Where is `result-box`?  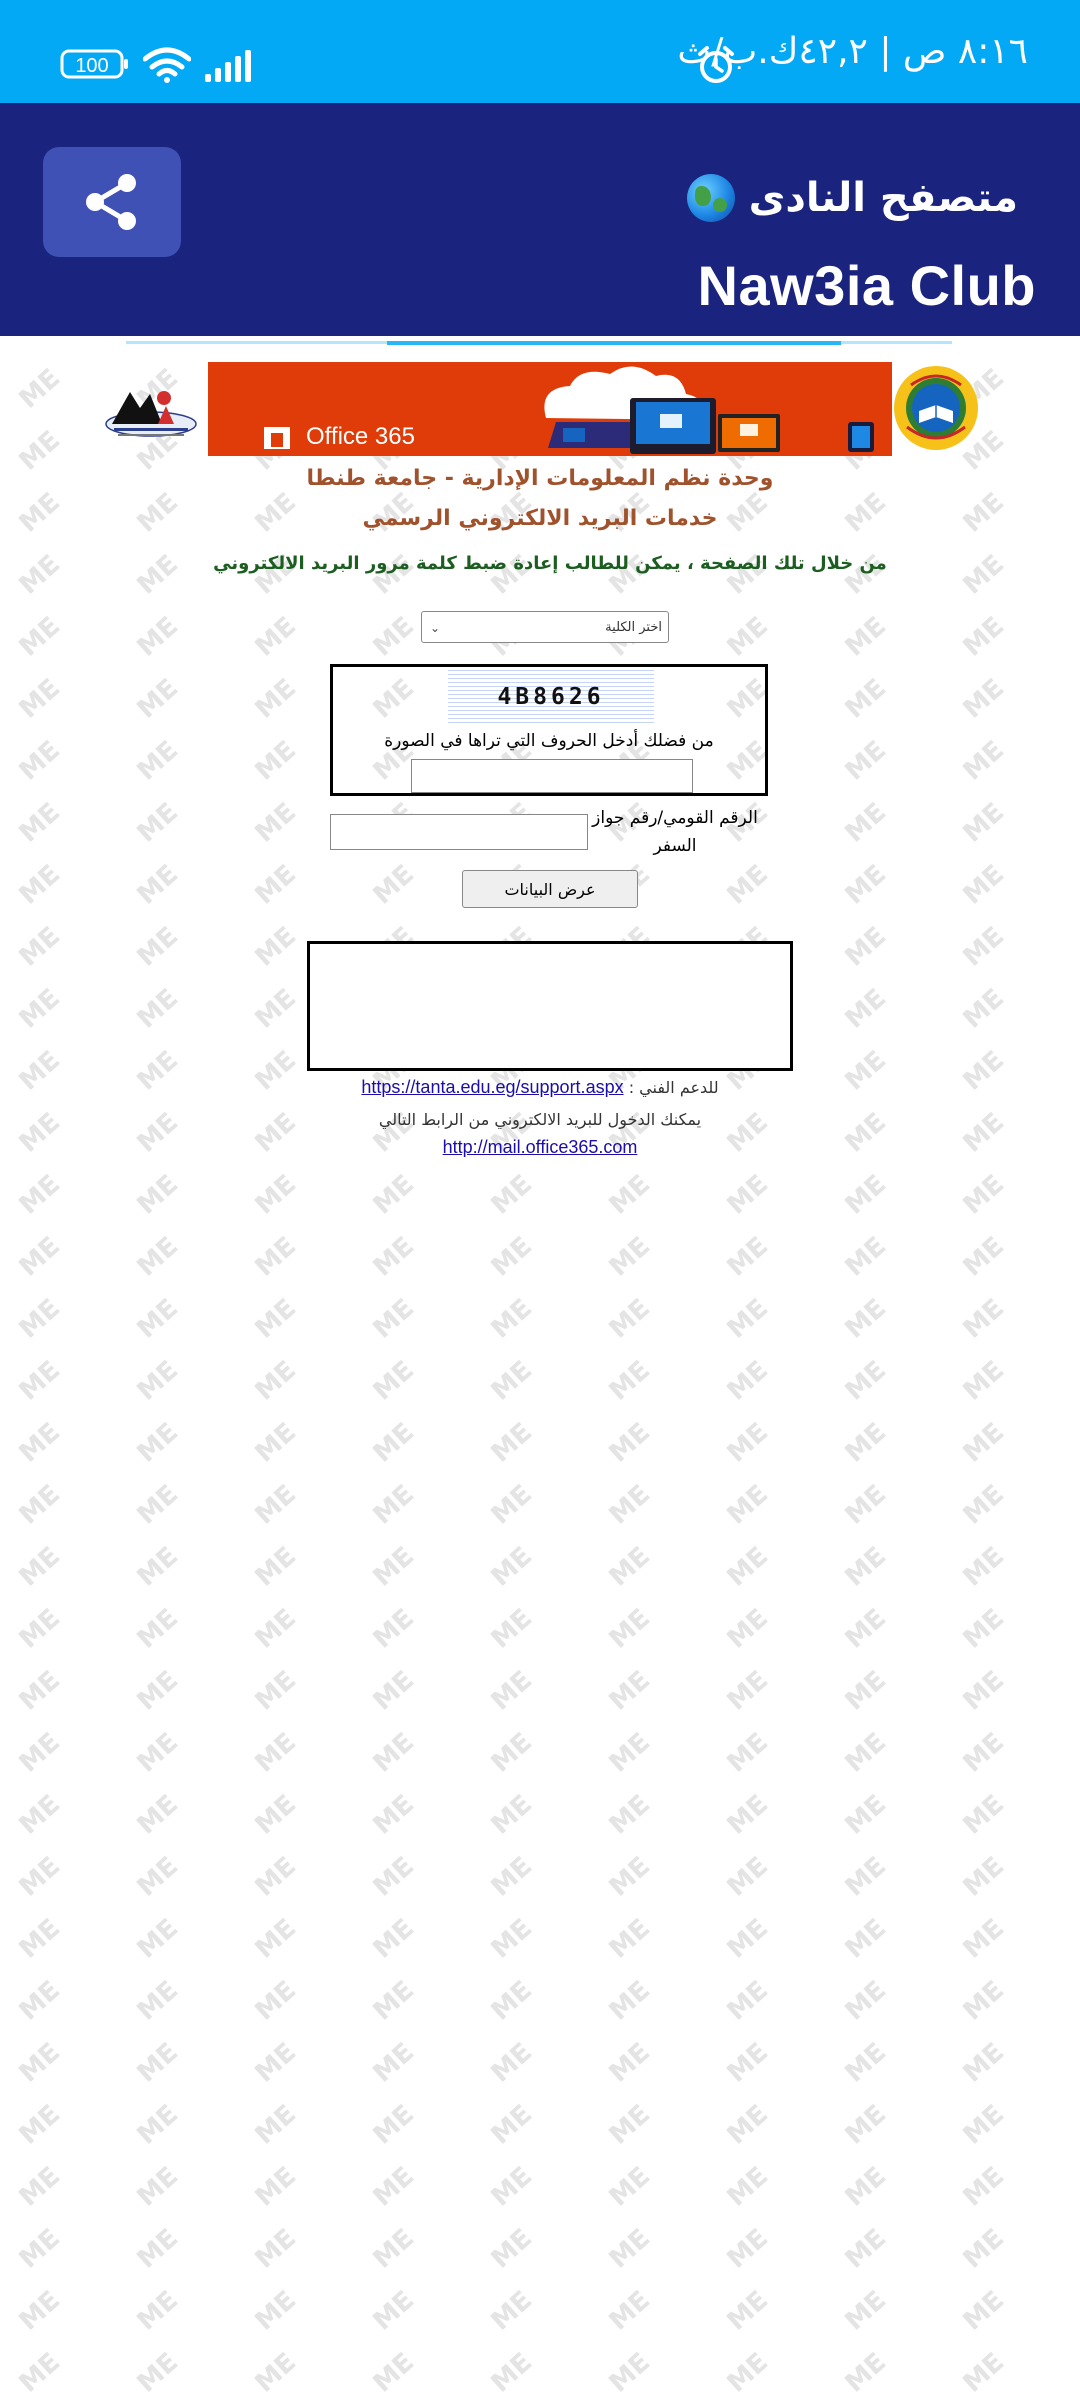 result-box is located at coordinates (550, 1006).